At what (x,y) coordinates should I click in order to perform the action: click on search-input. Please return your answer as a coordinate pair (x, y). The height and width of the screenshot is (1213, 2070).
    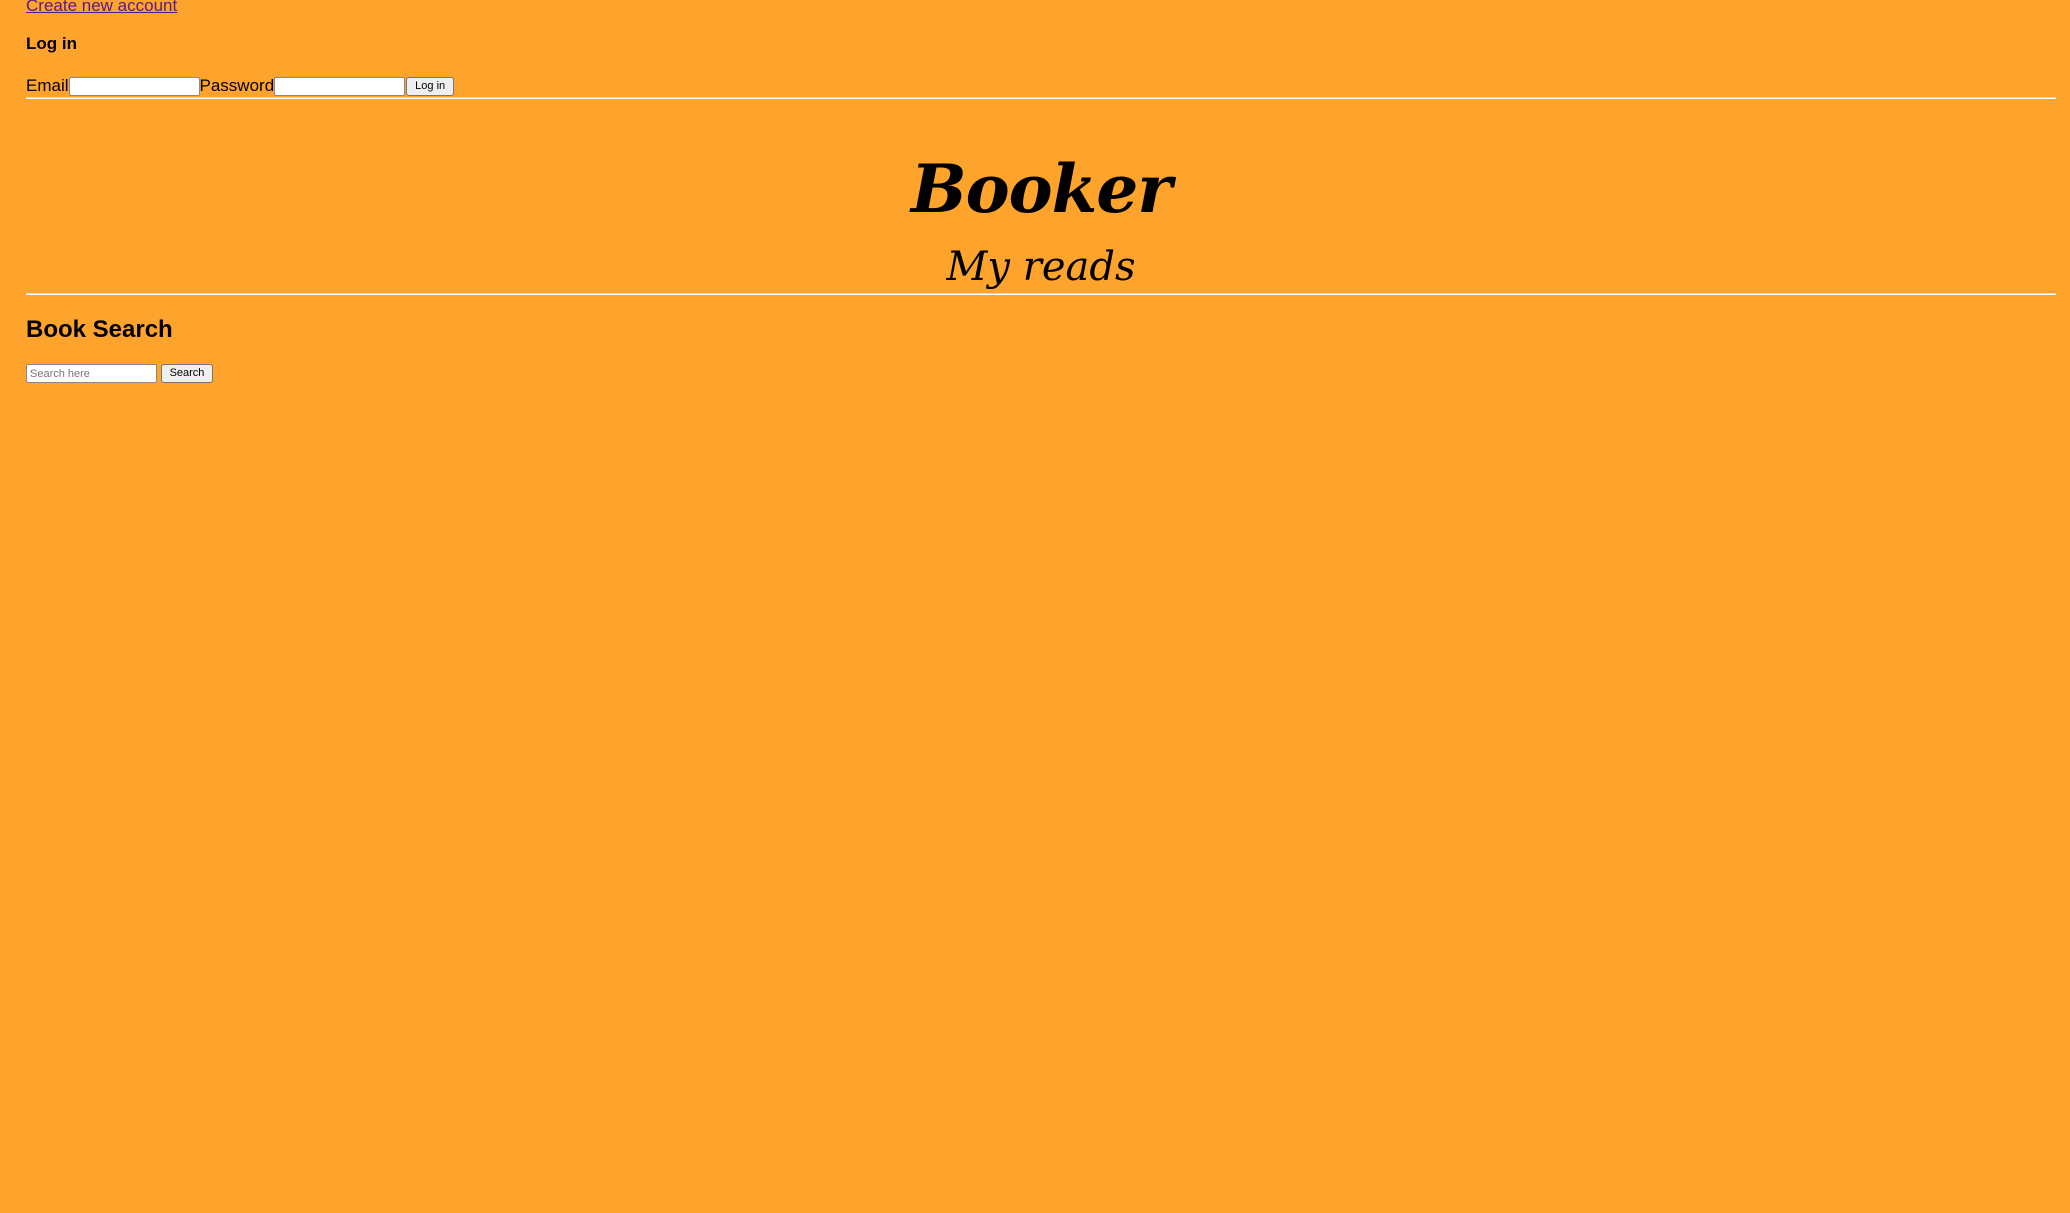
    Looking at the image, I should click on (91, 373).